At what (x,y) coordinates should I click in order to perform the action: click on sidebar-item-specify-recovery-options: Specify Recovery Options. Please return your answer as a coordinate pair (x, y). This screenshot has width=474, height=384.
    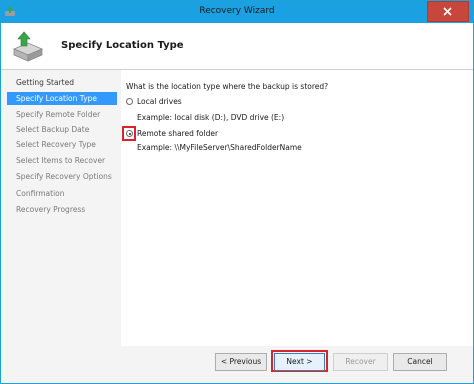
    Looking at the image, I should click on (62, 176).